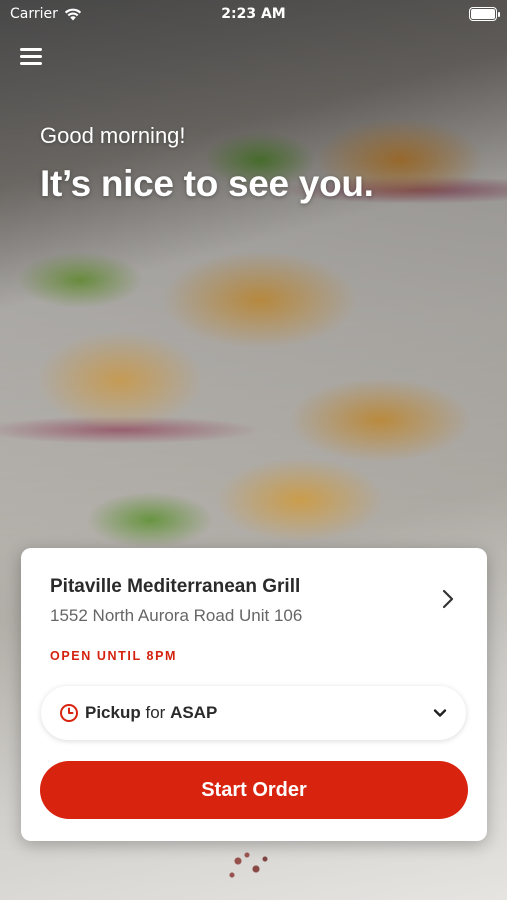  Describe the element at coordinates (175, 587) in the screenshot. I see `store-name: Pitaville Mediterranean Grill` at that location.